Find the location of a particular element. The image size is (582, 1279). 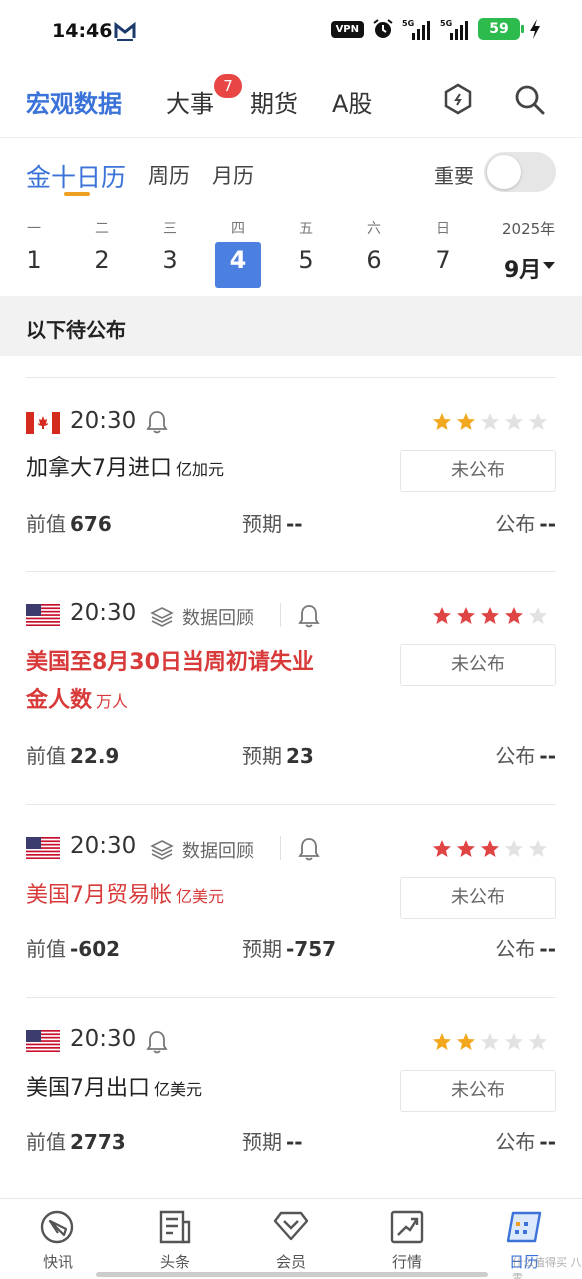

hexagon-icon is located at coordinates (458, 99).